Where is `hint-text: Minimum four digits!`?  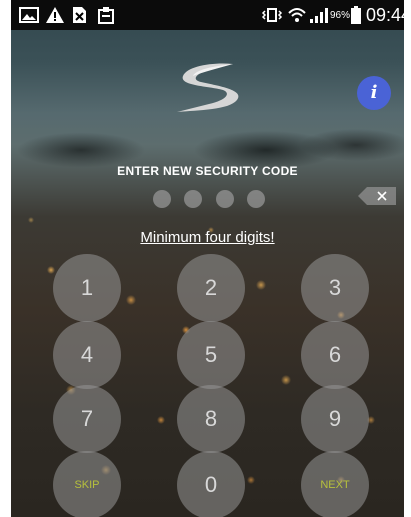
hint-text: Minimum four digits! is located at coordinates (207, 237).